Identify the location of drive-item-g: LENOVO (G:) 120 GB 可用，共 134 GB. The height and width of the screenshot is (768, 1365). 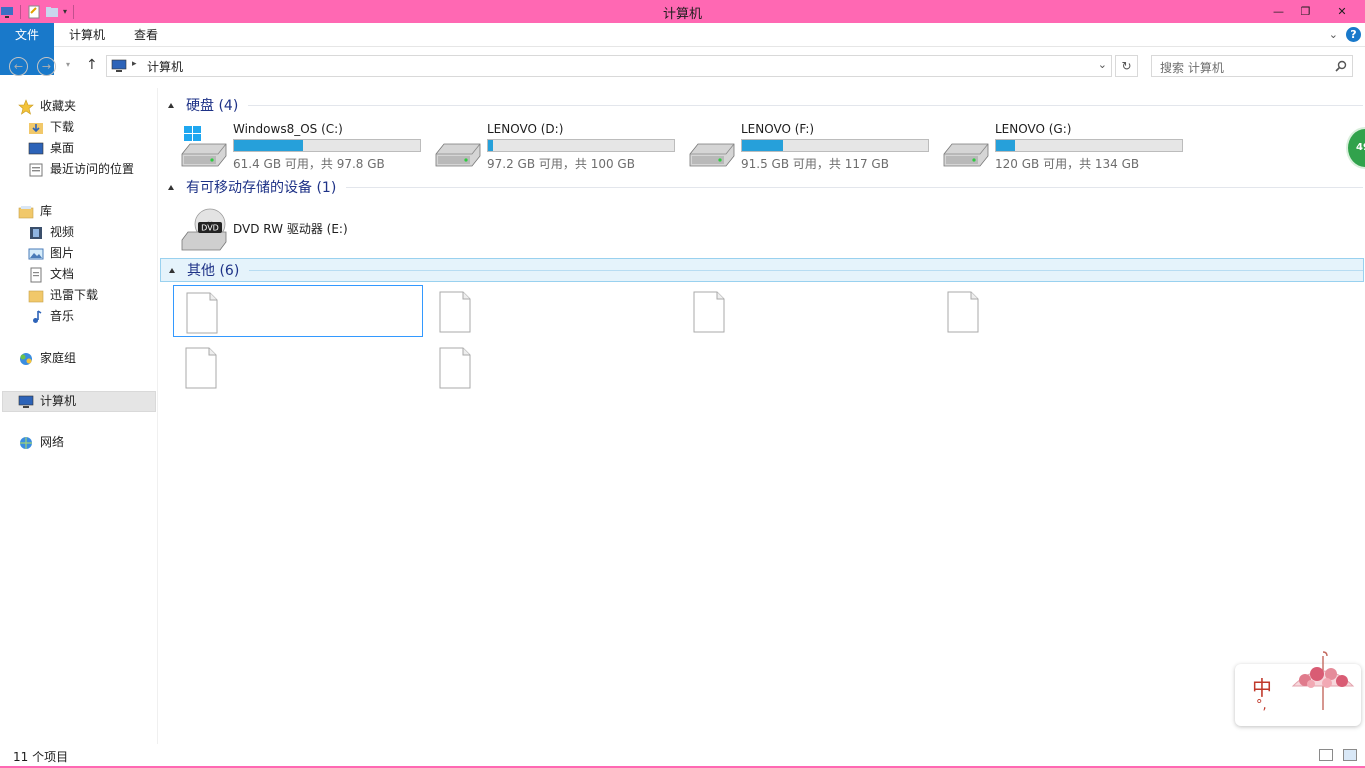
(1063, 147).